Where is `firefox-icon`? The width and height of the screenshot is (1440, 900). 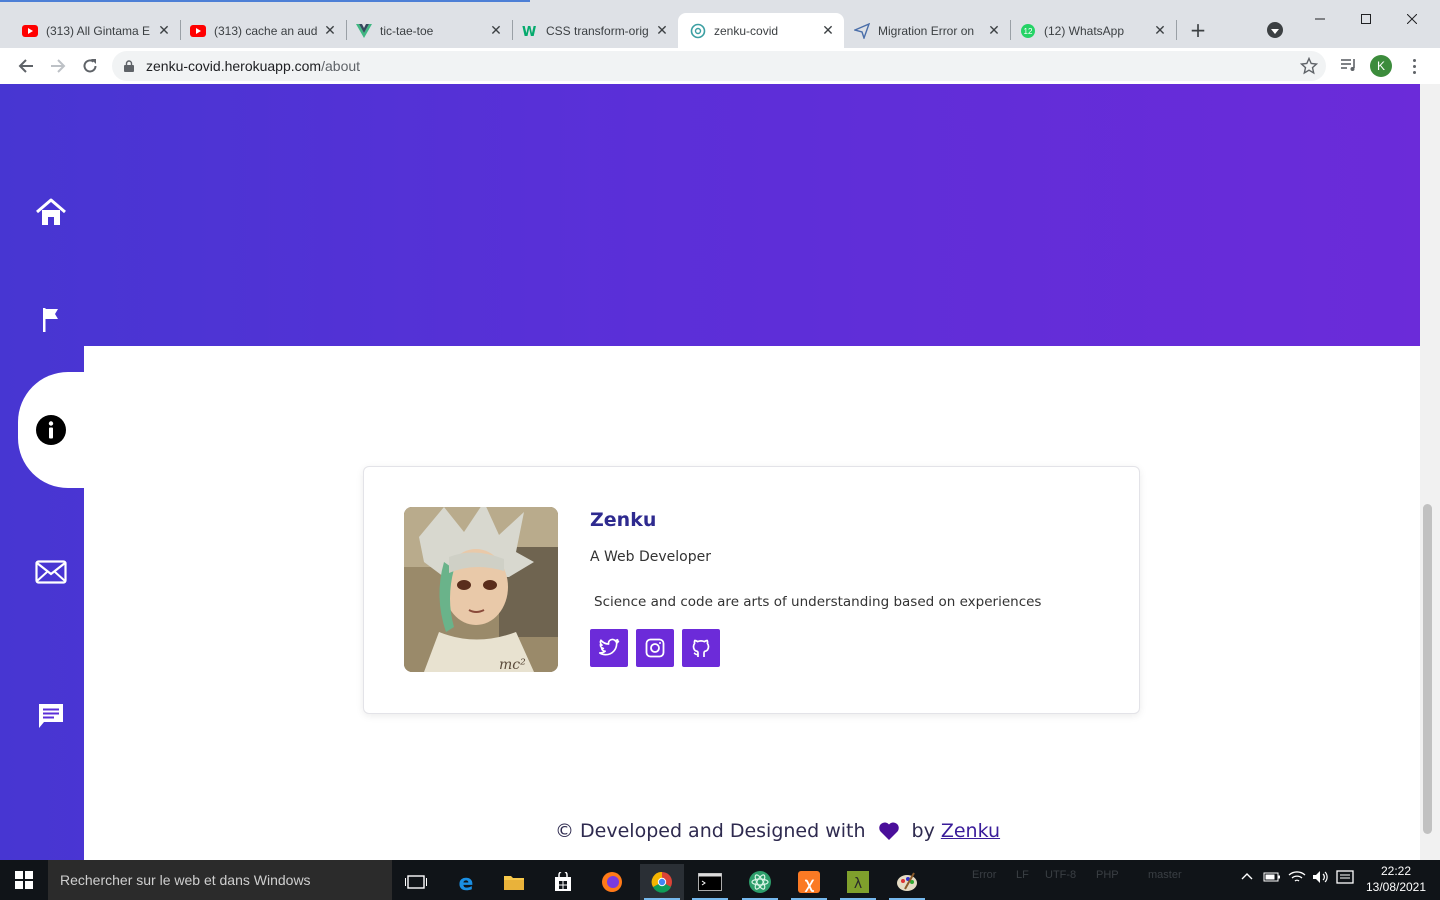 firefox-icon is located at coordinates (612, 882).